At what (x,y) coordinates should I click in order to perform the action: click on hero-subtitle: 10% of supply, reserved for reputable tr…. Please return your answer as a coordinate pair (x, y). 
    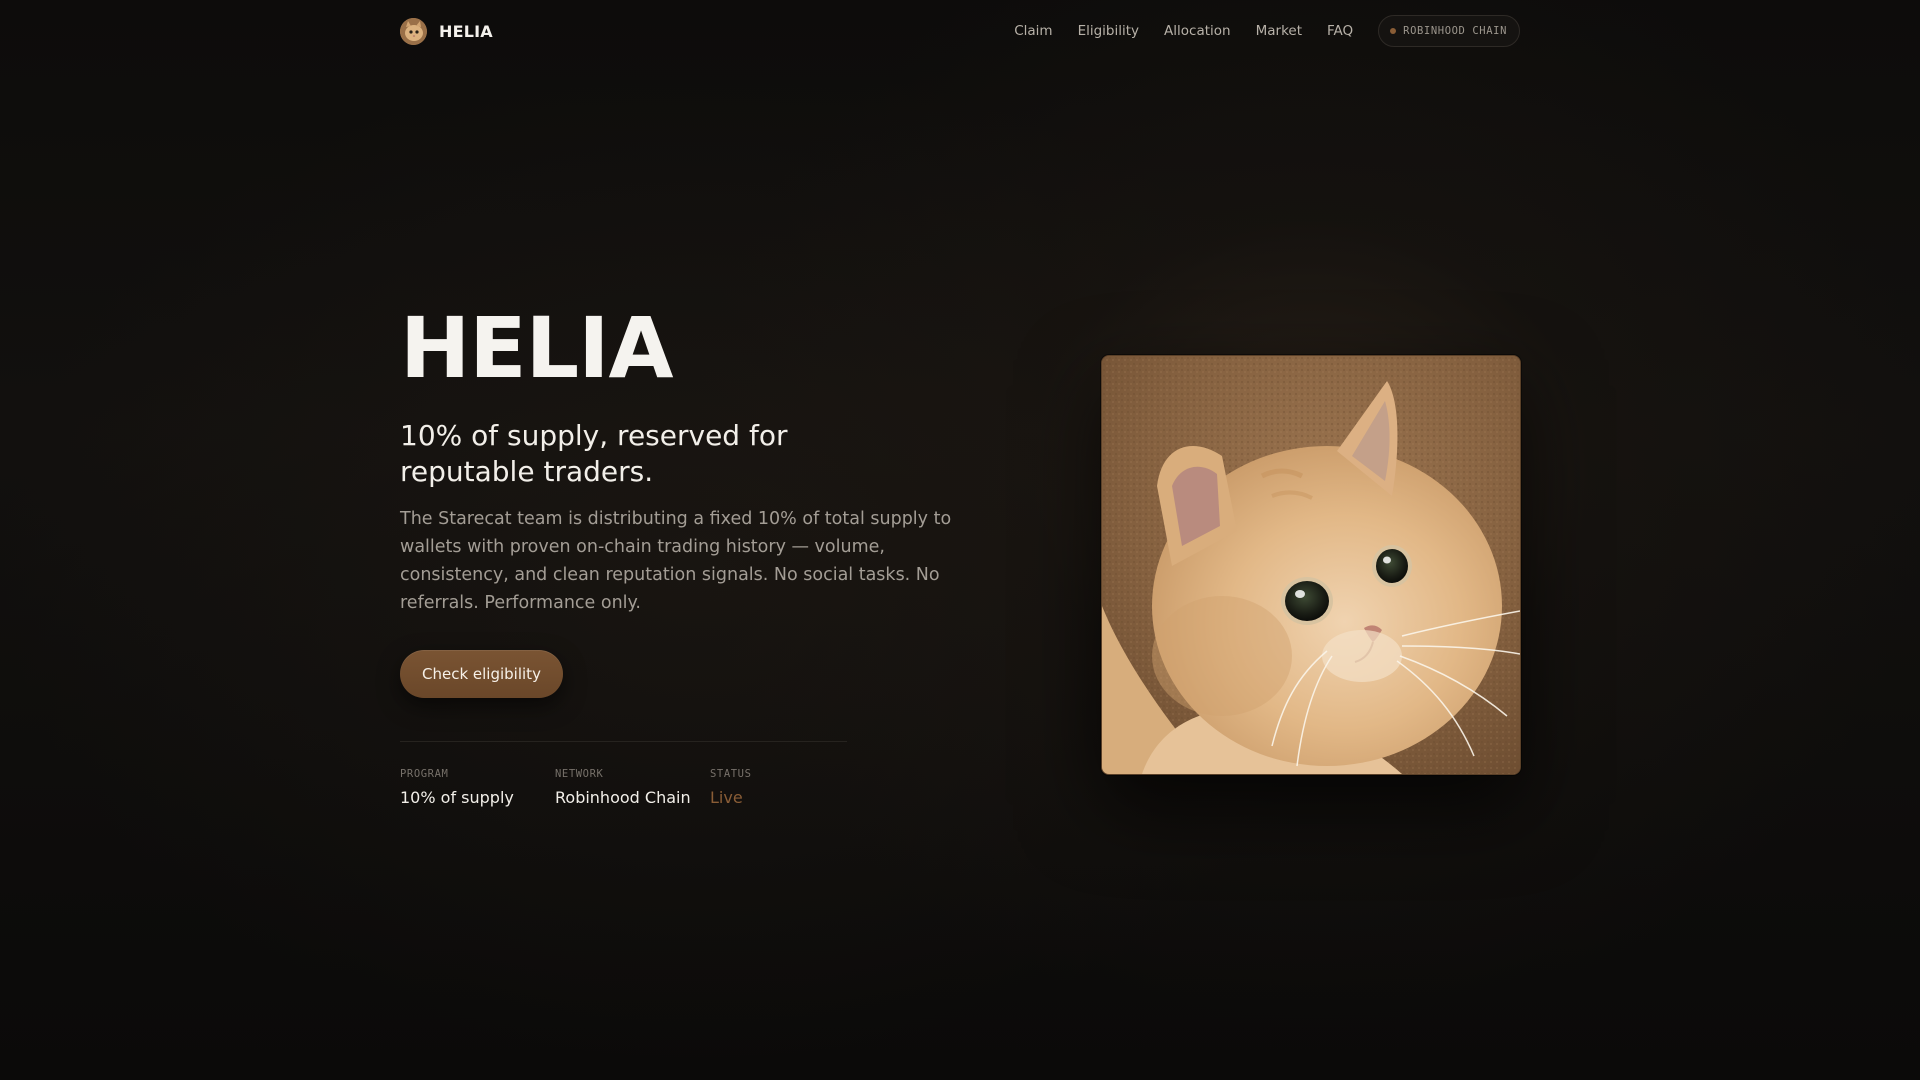
    Looking at the image, I should click on (594, 453).